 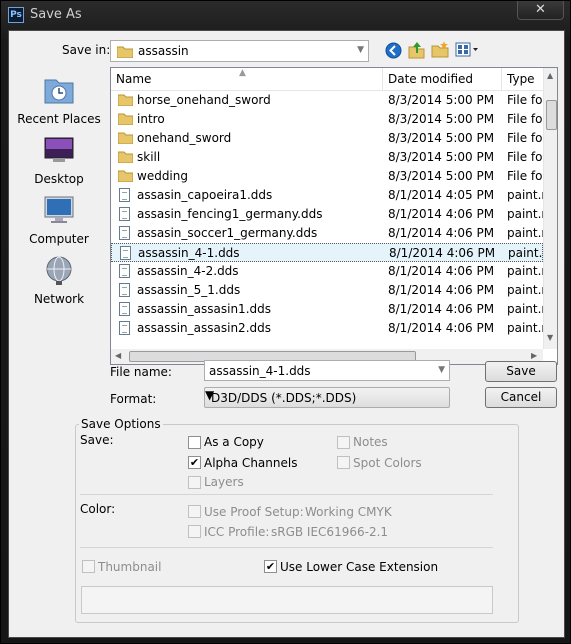 What do you see at coordinates (56, 14) in the screenshot?
I see `window-title: Save As` at bounding box center [56, 14].